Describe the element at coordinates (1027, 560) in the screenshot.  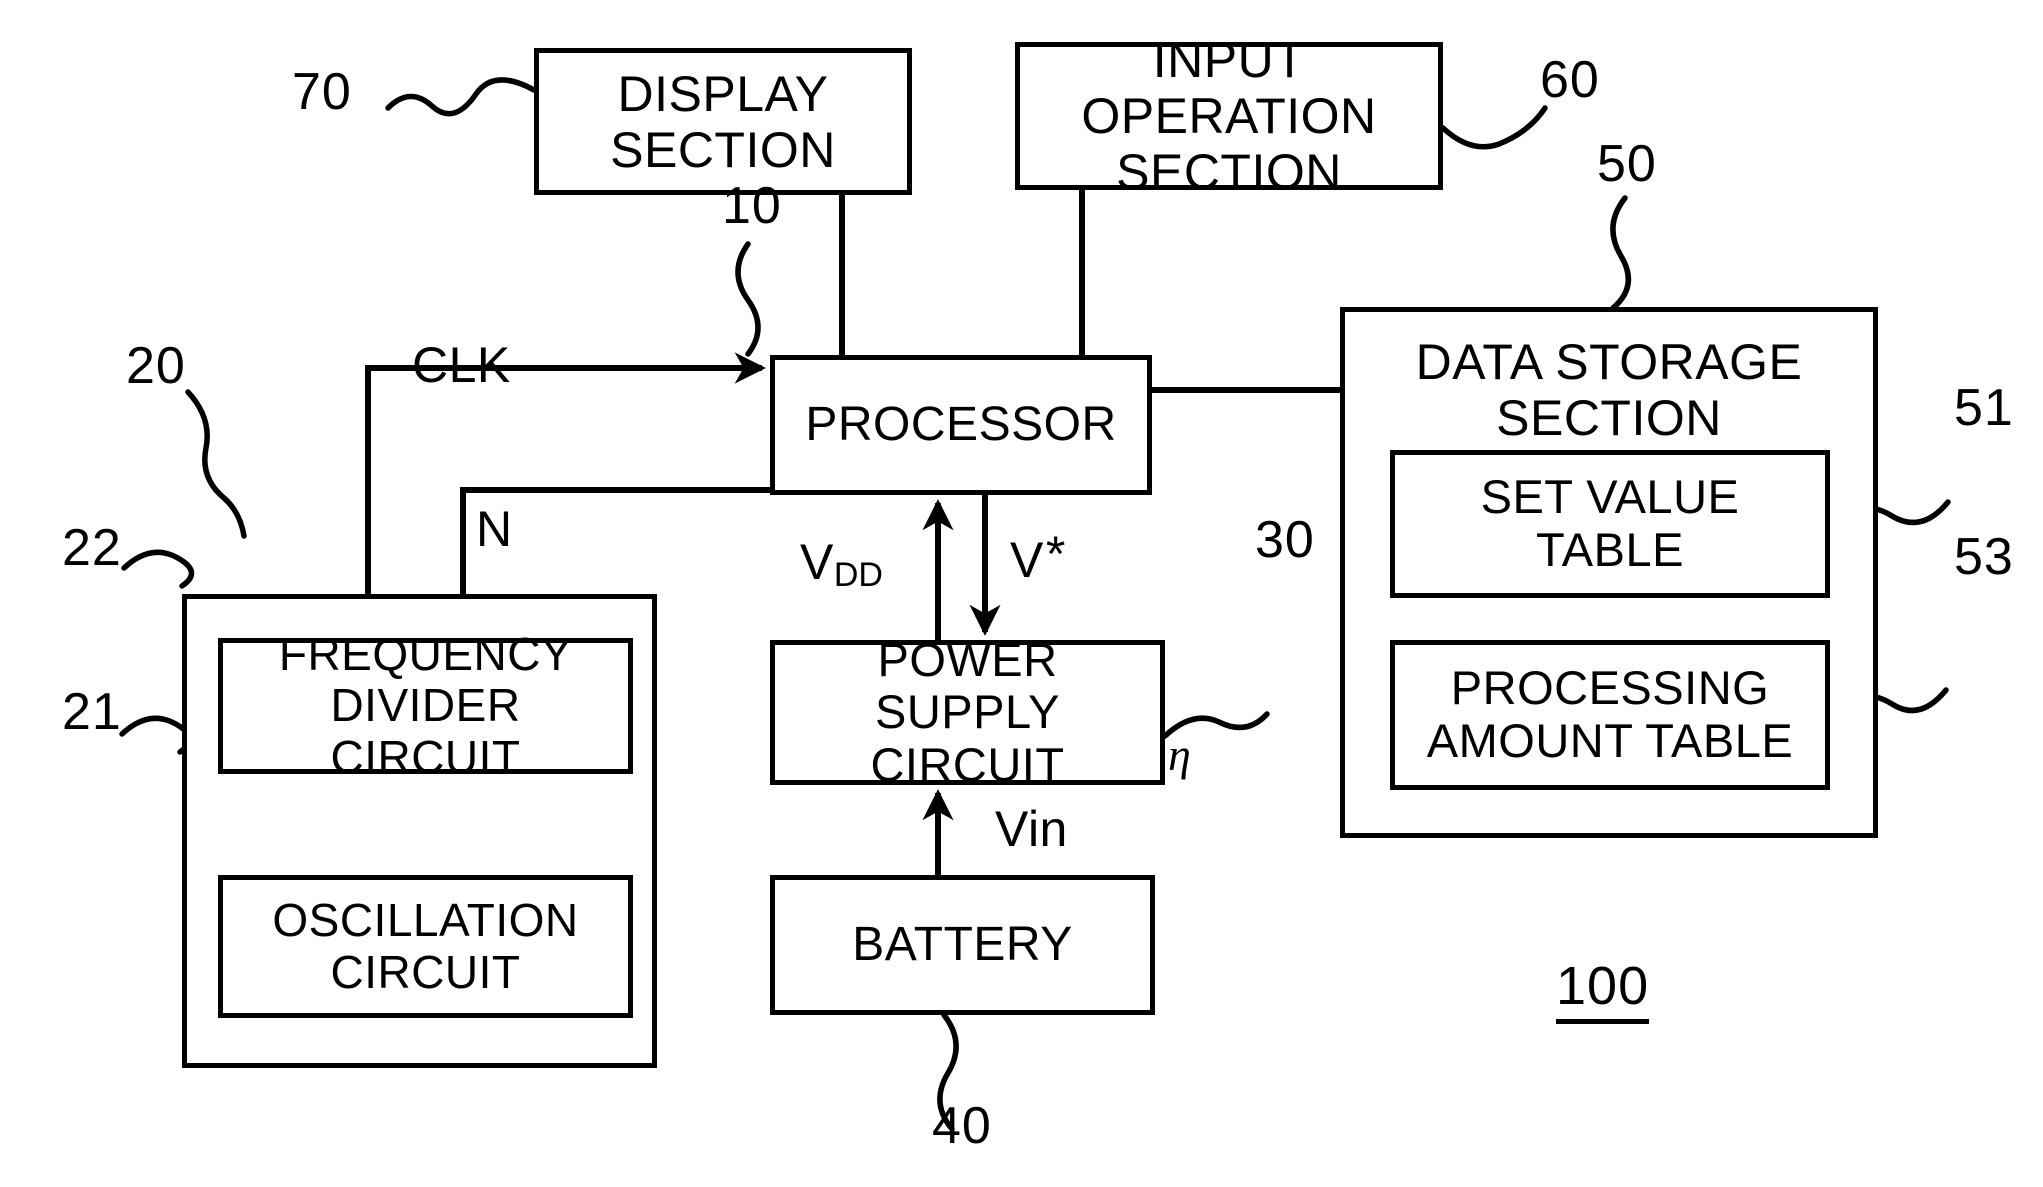
I see `signal-label-vstar-prefix: V` at that location.